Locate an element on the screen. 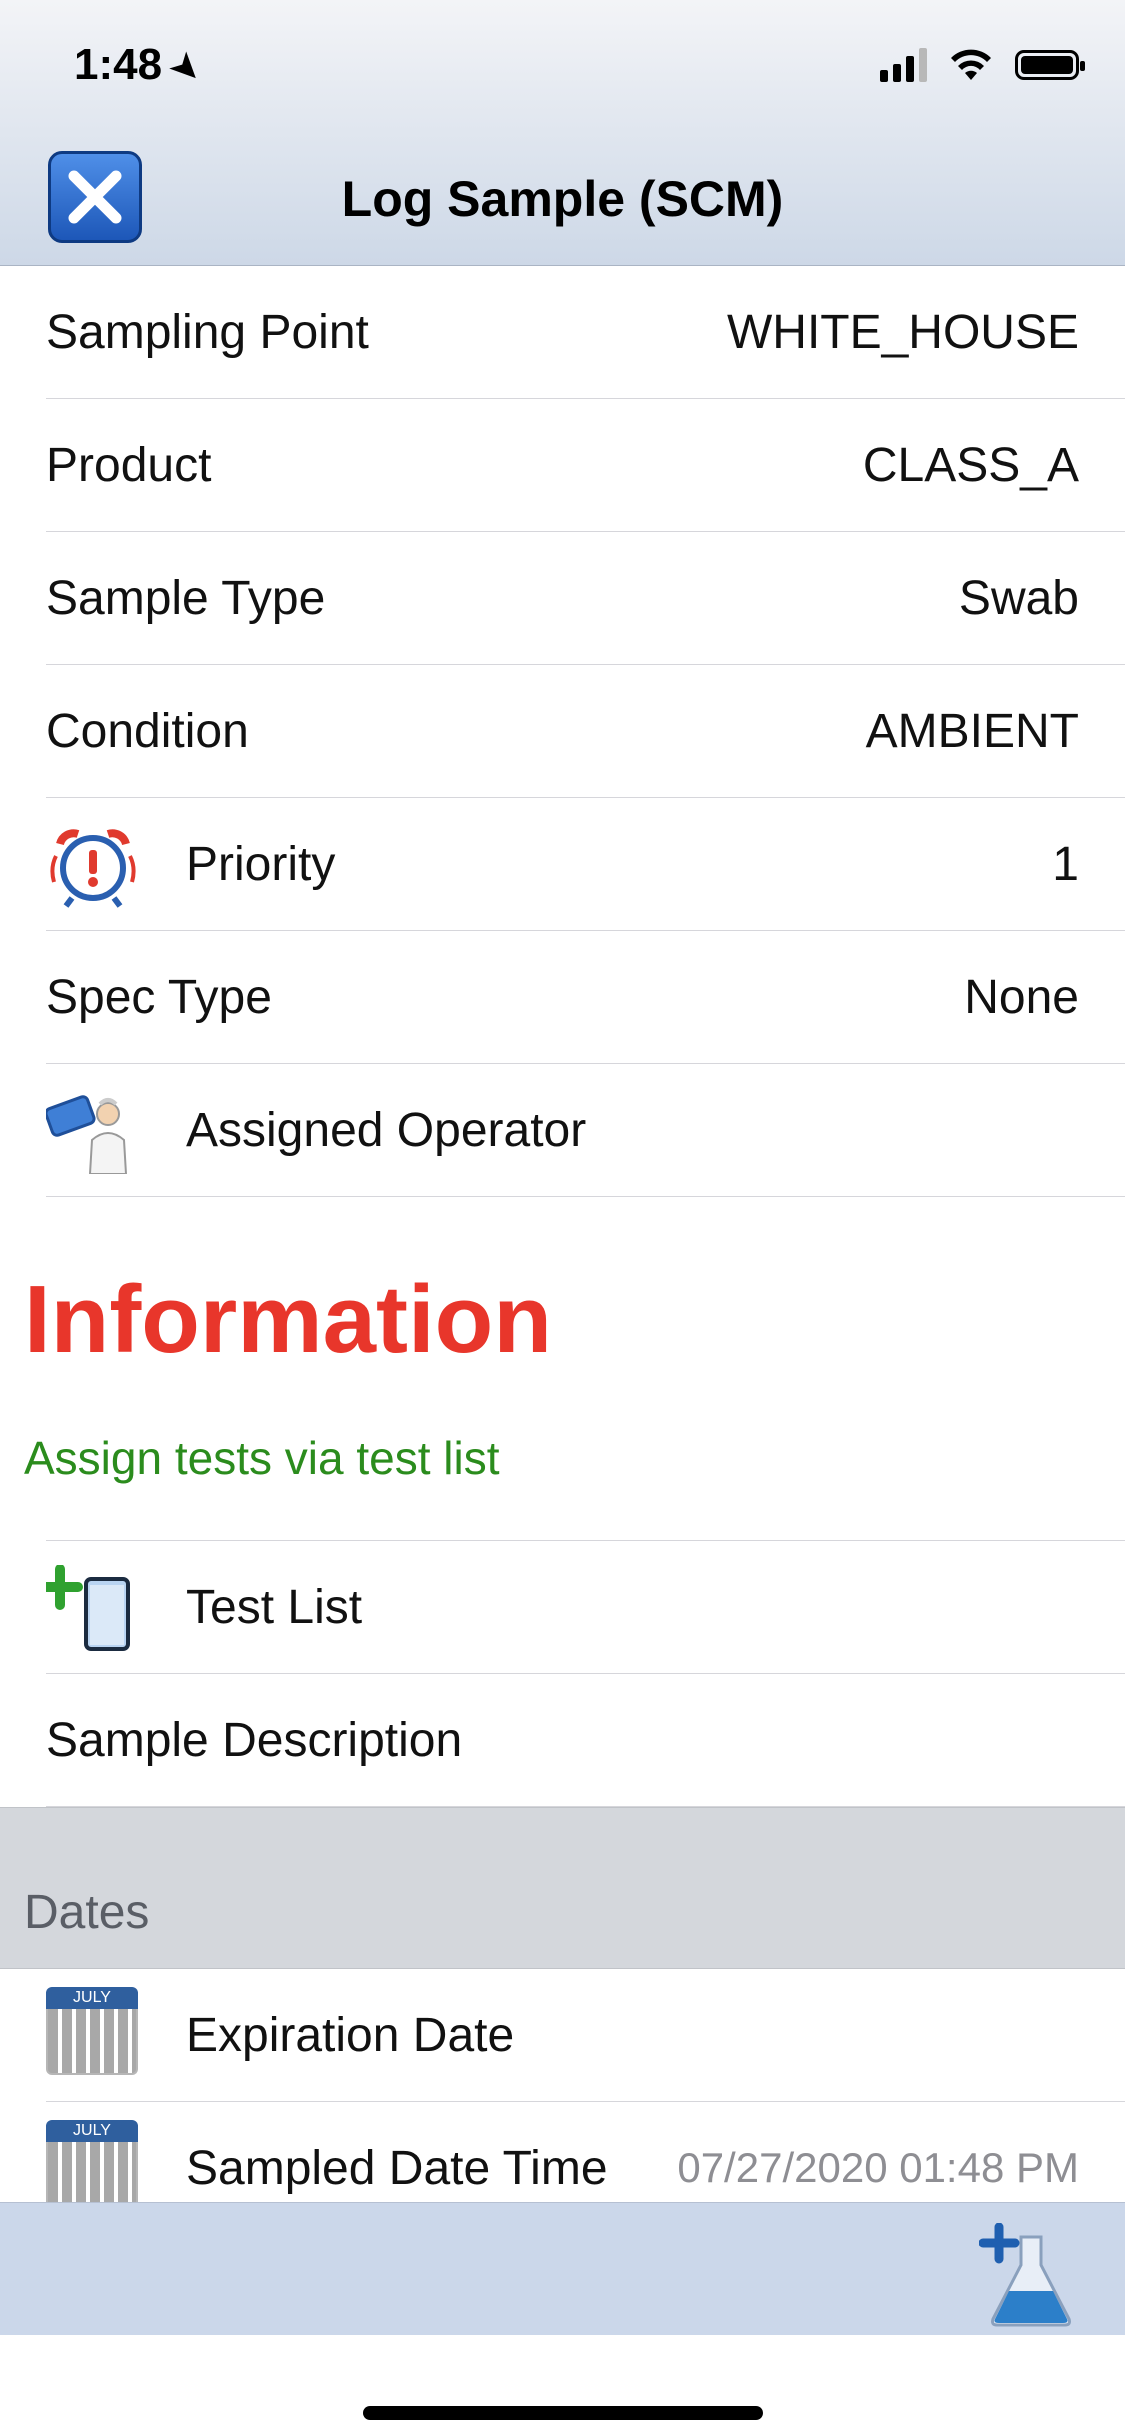 The image size is (1125, 2436). field-label: Sample Type is located at coordinates (186, 598).